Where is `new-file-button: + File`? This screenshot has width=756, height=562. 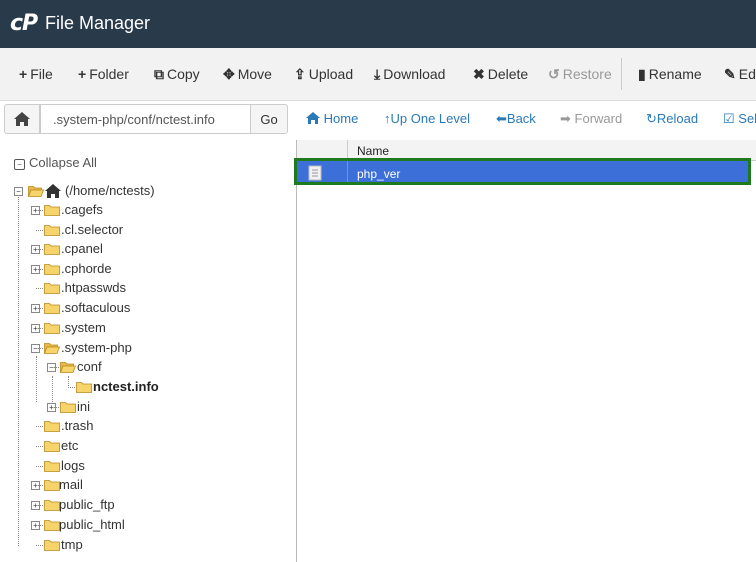
new-file-button: + File is located at coordinates (36, 74).